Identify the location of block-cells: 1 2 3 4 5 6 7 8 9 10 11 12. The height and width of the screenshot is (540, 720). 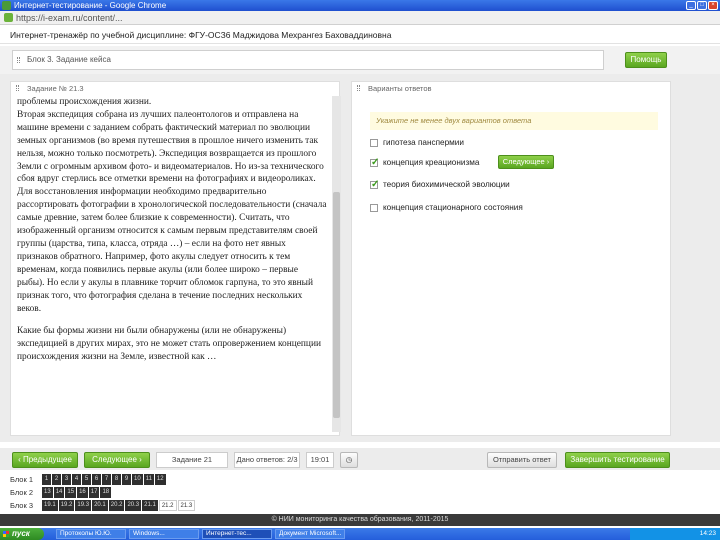
(104, 479).